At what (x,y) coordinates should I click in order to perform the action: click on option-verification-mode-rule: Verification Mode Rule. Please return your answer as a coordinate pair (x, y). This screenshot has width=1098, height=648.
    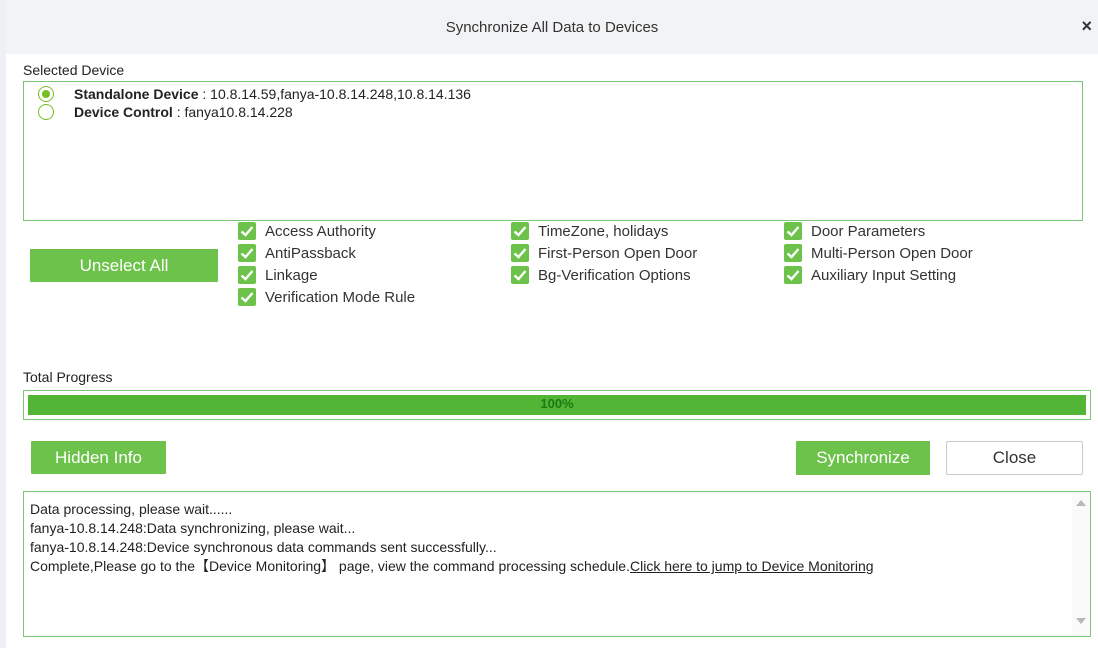
    Looking at the image, I should click on (326, 297).